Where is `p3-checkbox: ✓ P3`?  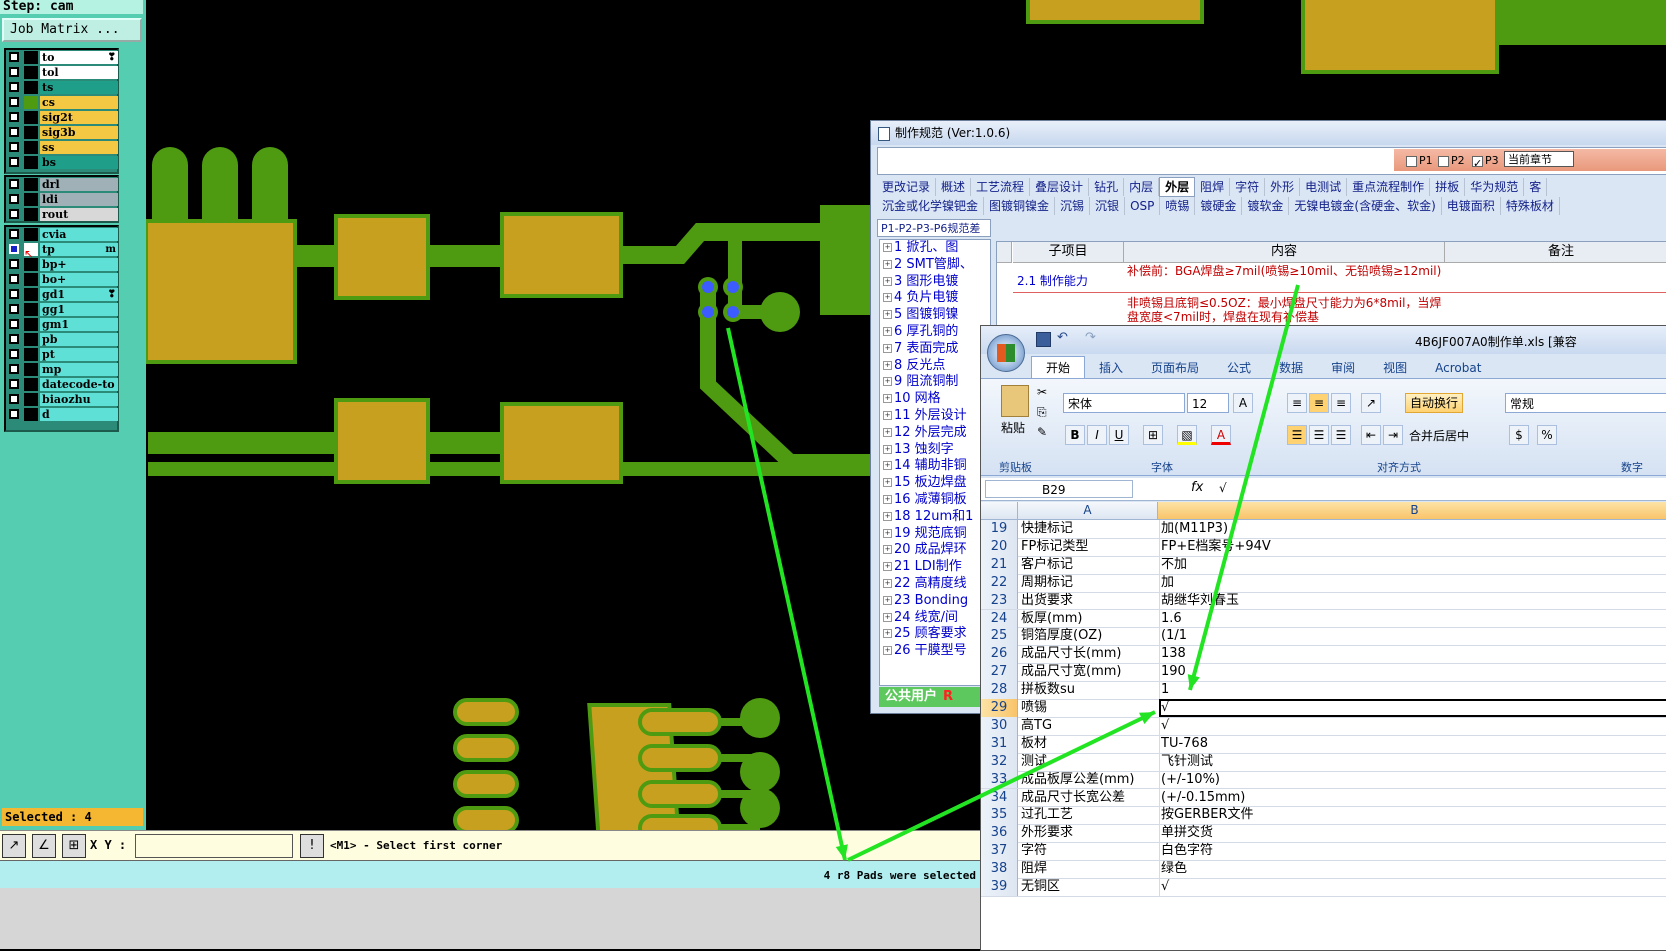
p3-checkbox: ✓ P3 is located at coordinates (1485, 162).